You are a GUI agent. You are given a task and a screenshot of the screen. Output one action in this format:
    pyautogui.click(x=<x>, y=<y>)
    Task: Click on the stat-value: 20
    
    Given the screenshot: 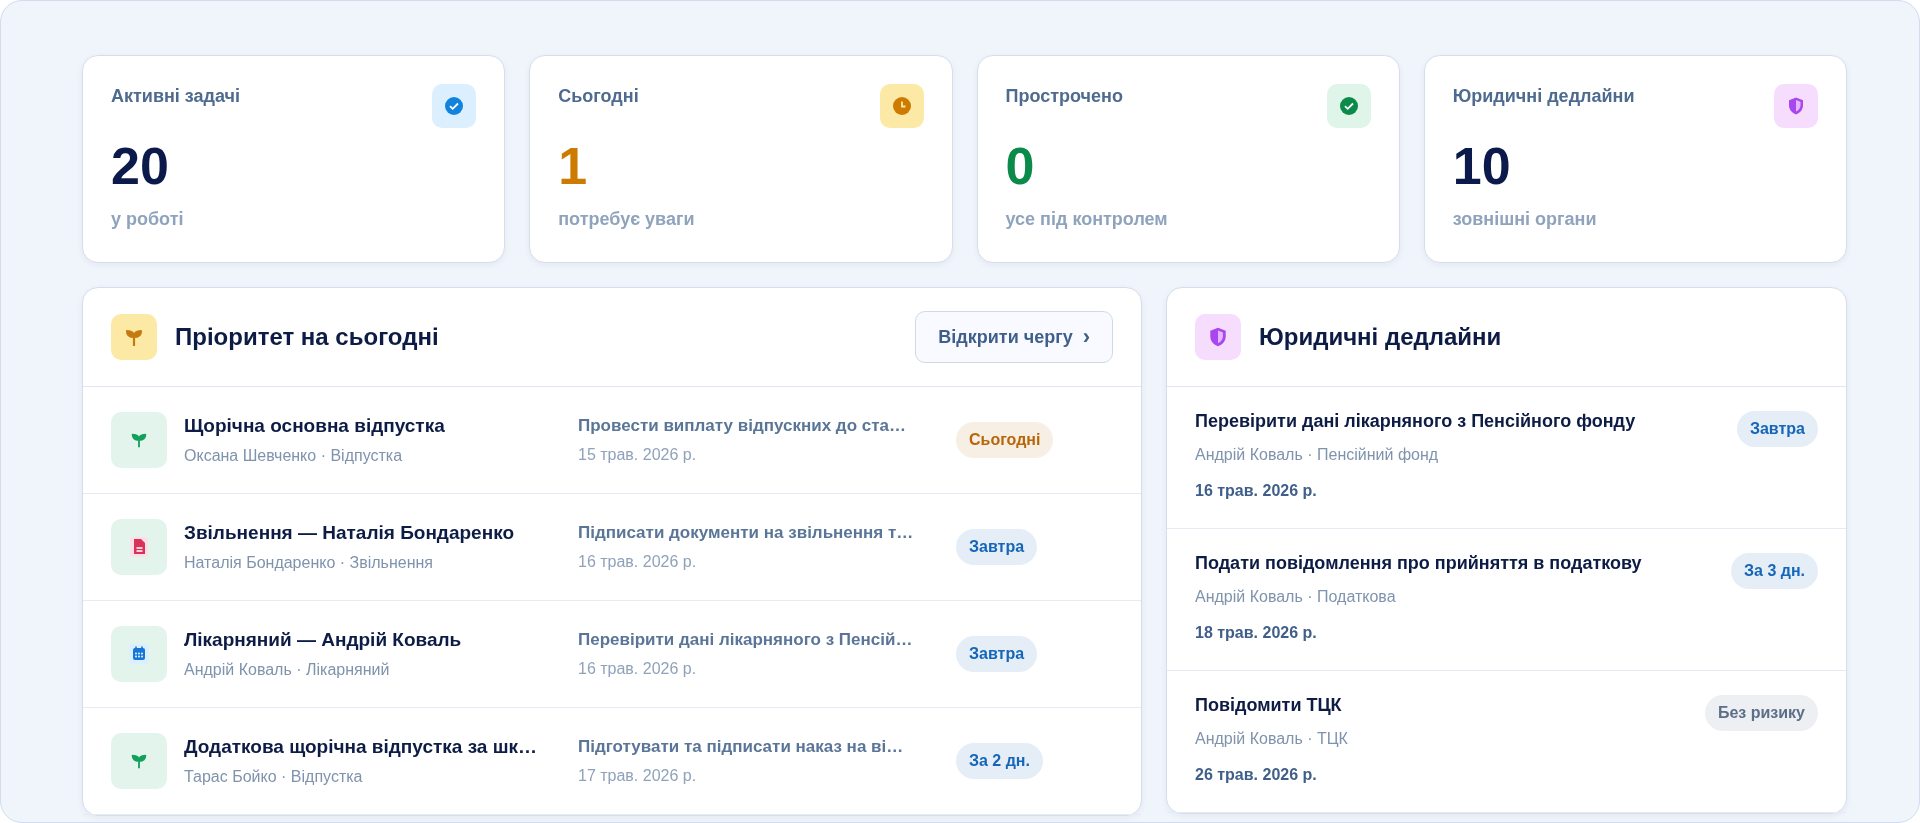 What is the action you would take?
    pyautogui.click(x=140, y=167)
    